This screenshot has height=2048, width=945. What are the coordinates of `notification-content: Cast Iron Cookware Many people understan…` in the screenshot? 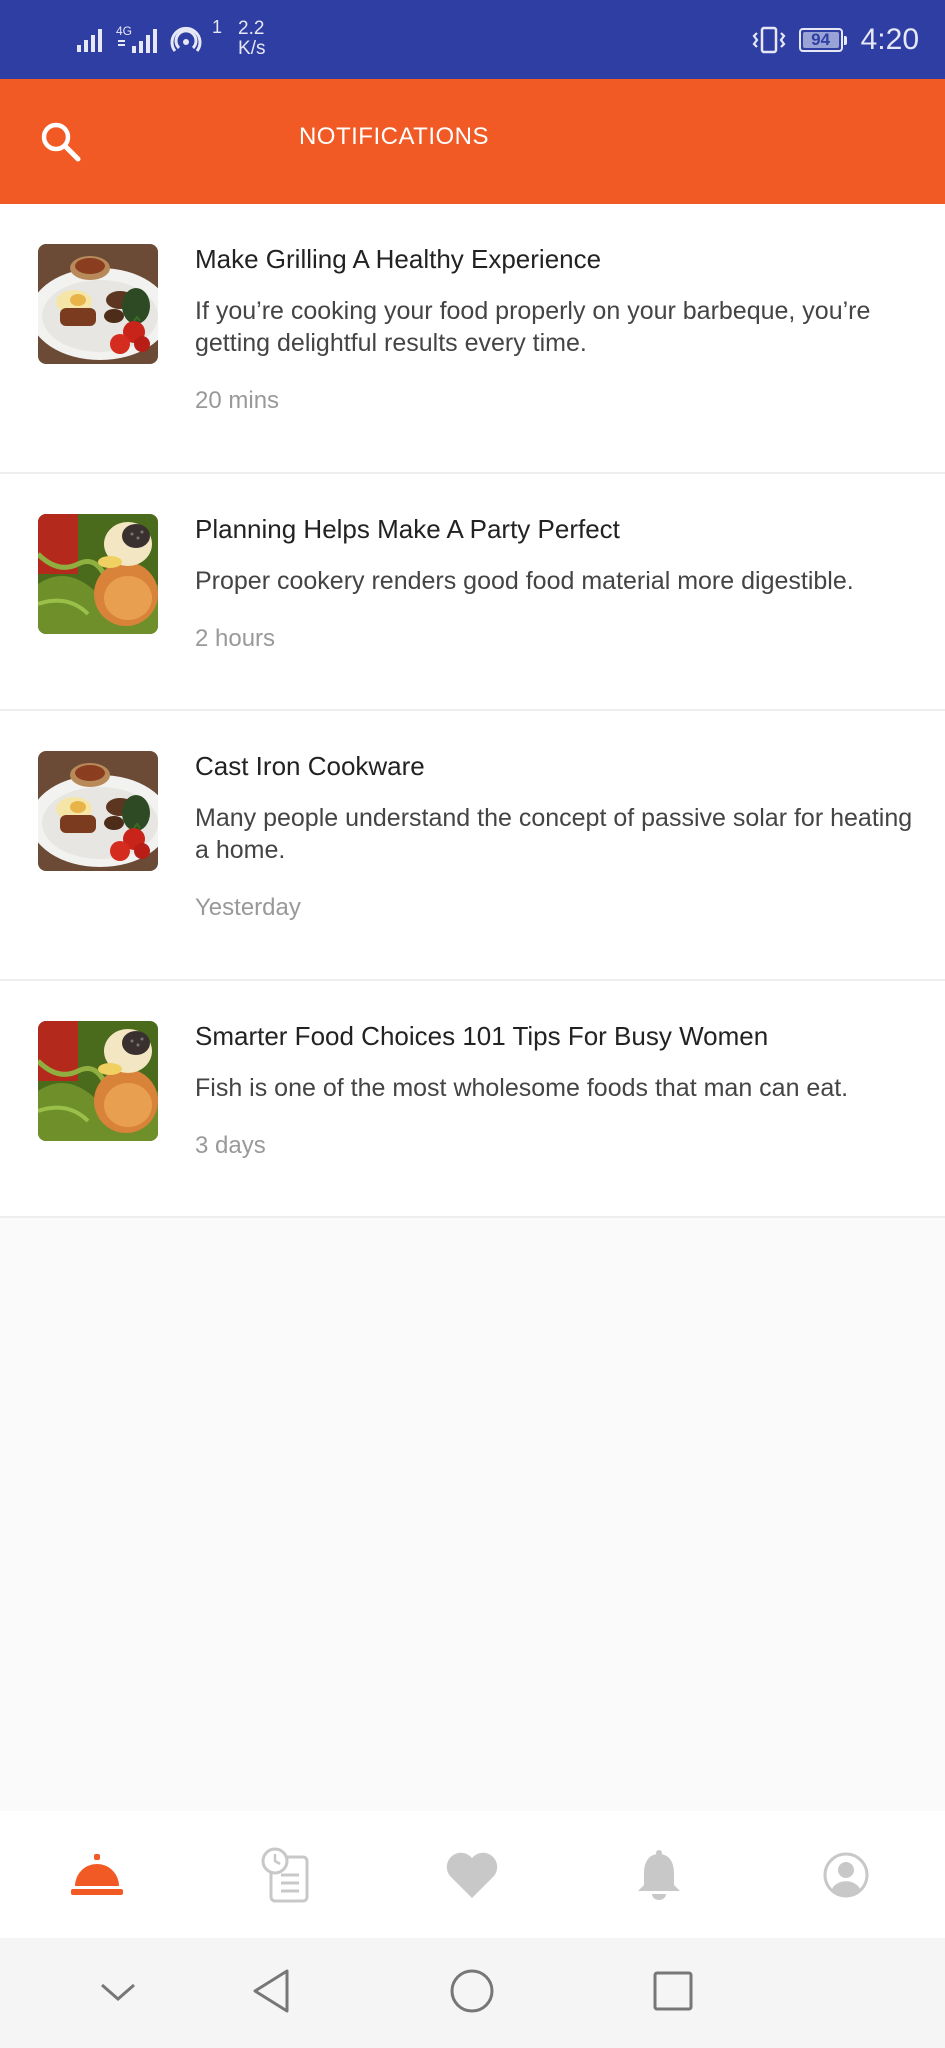 It's located at (563, 836).